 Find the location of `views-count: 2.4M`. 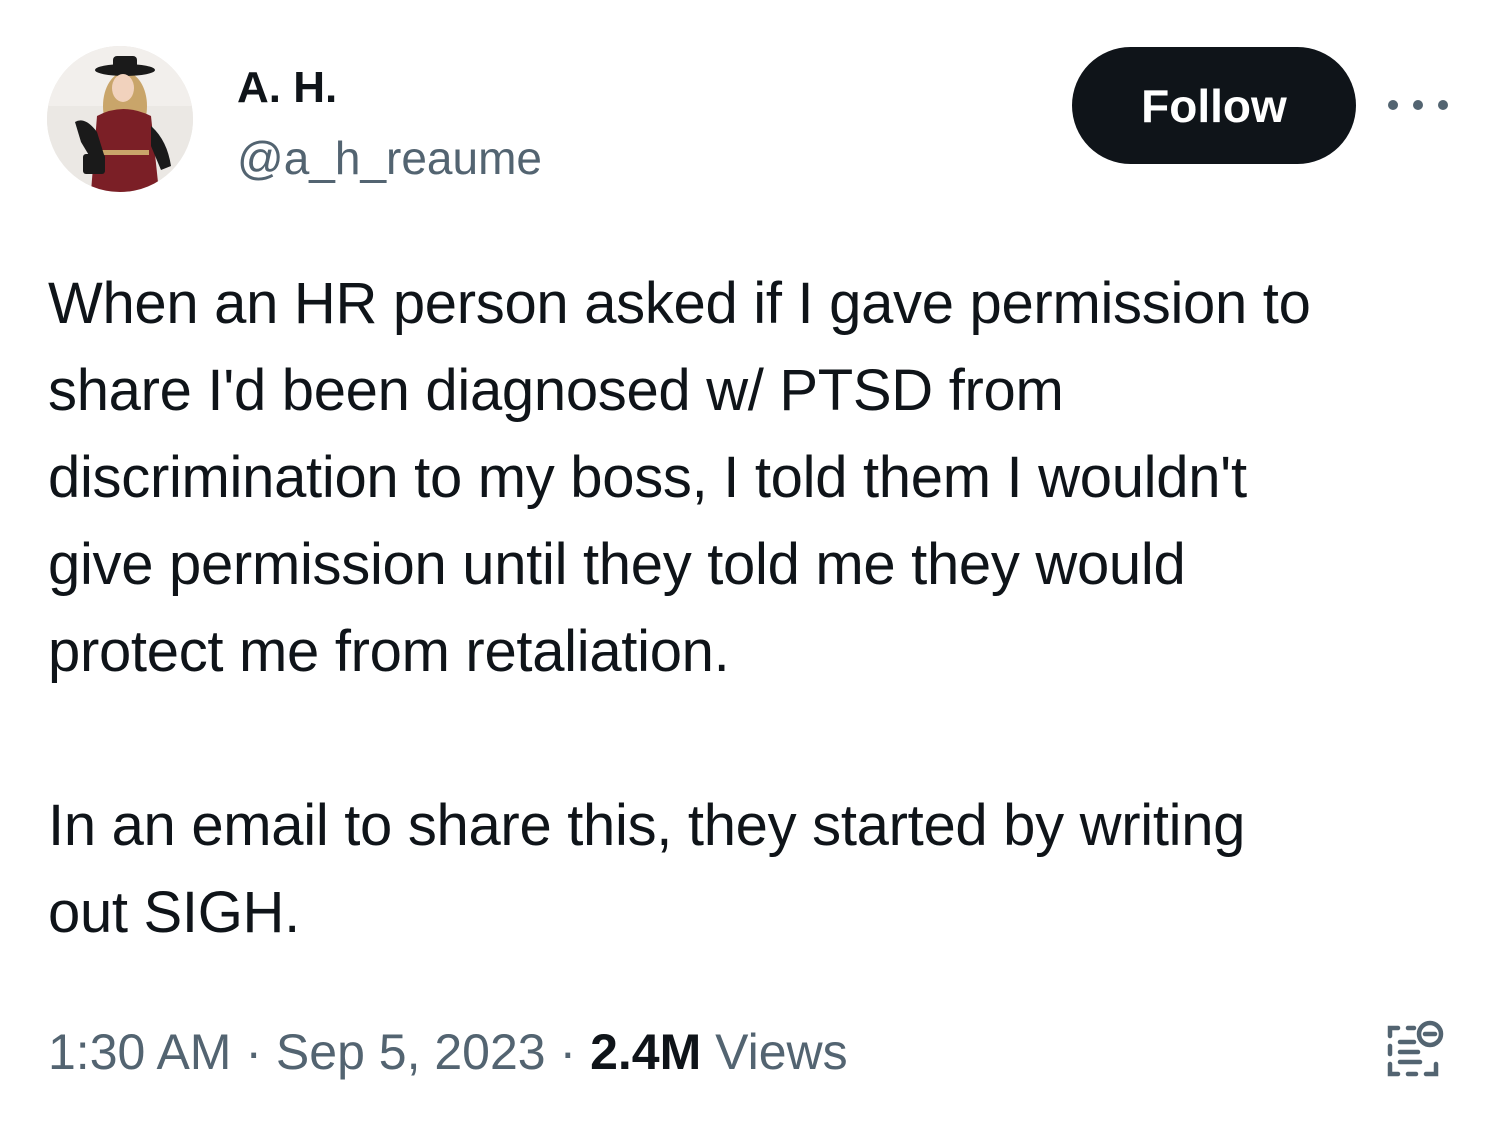

views-count: 2.4M is located at coordinates (646, 1052).